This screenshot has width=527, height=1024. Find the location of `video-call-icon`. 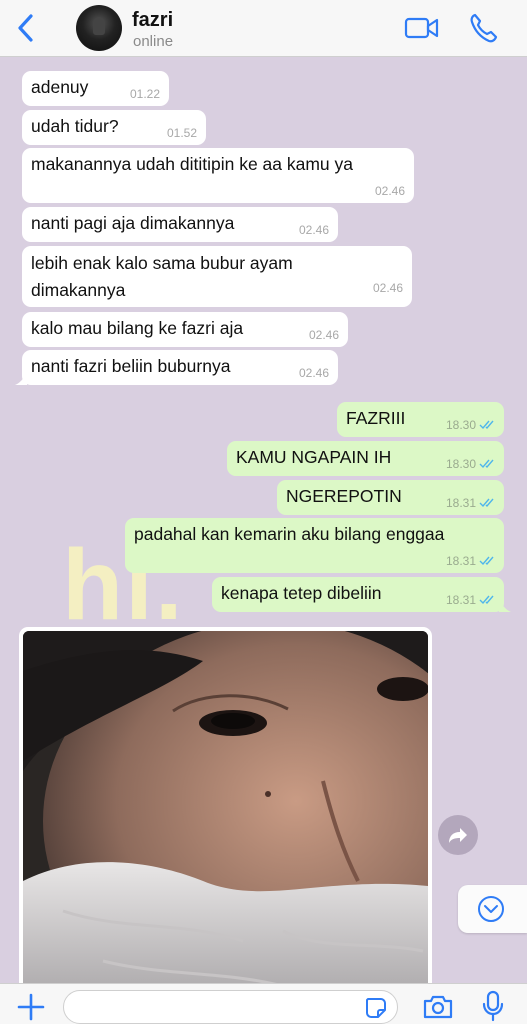

video-call-icon is located at coordinates (422, 28).